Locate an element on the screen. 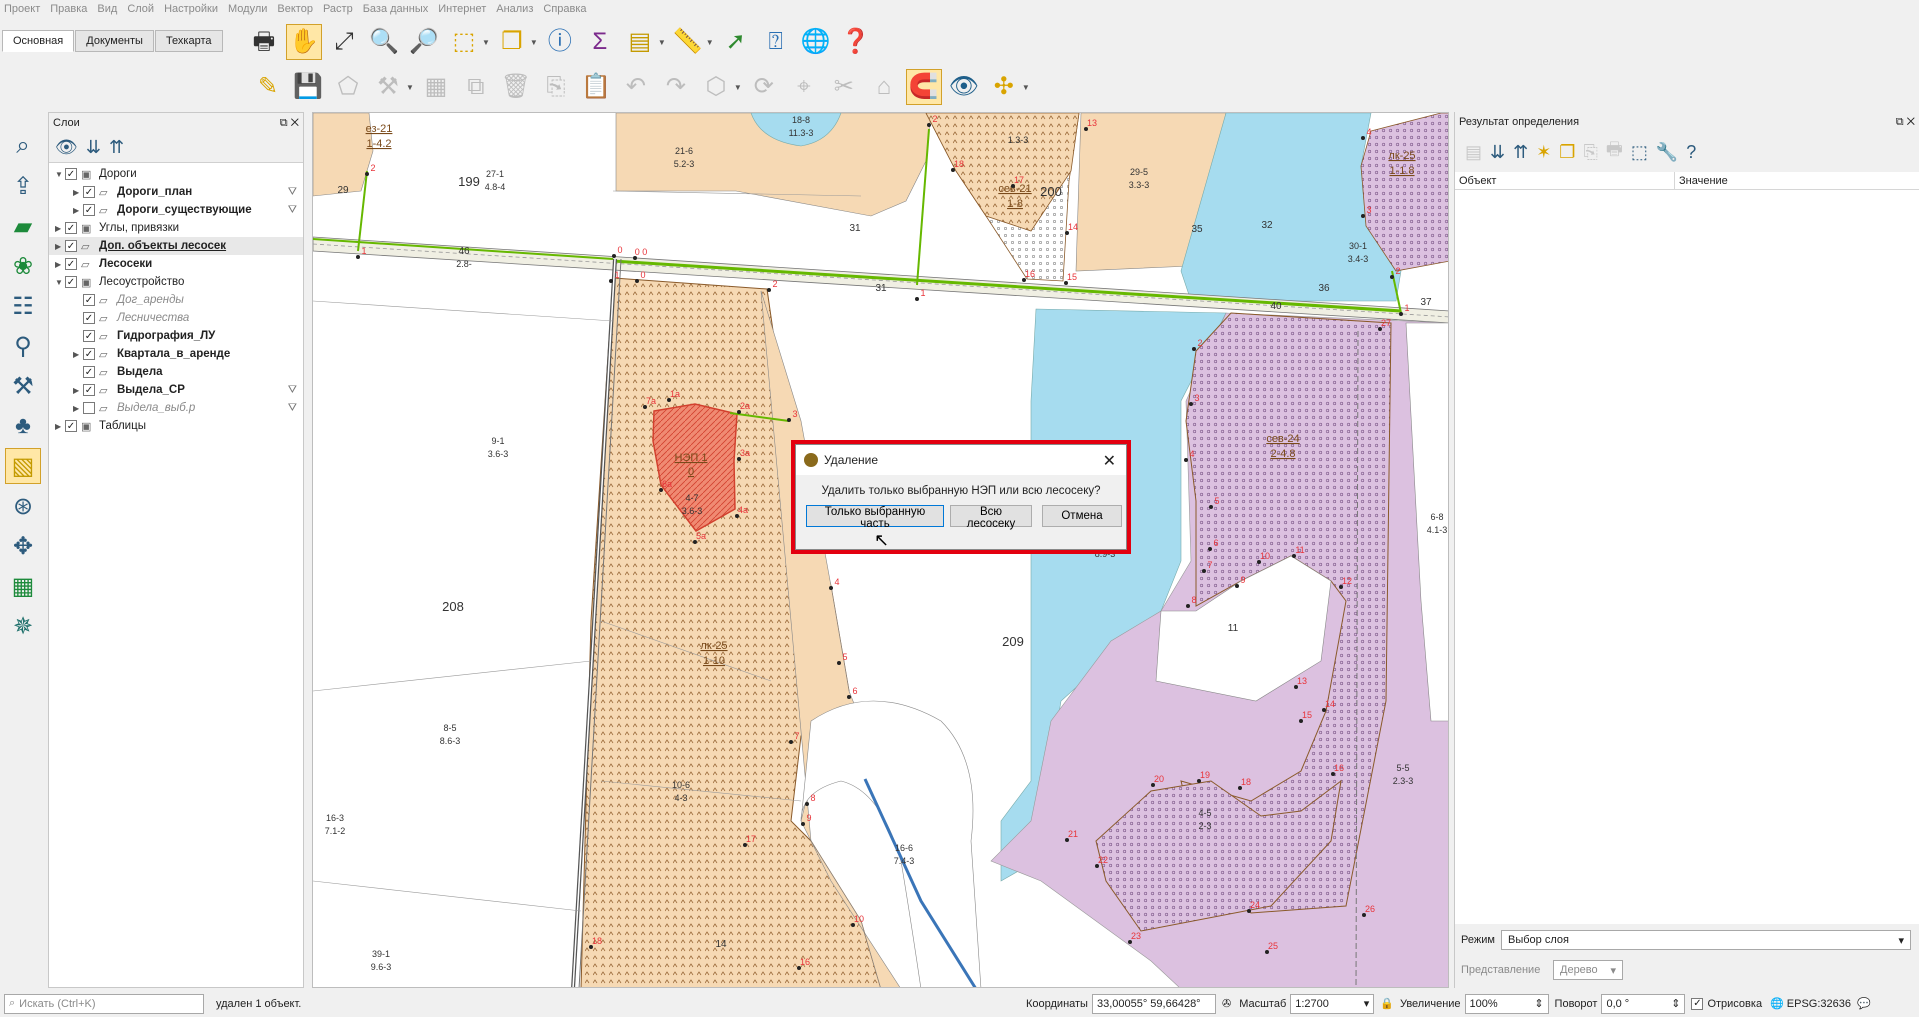 This screenshot has height=1017, width=1919. layer-row: ▶ ✓ ▱ Дороги_план ⛛ is located at coordinates (176, 192).